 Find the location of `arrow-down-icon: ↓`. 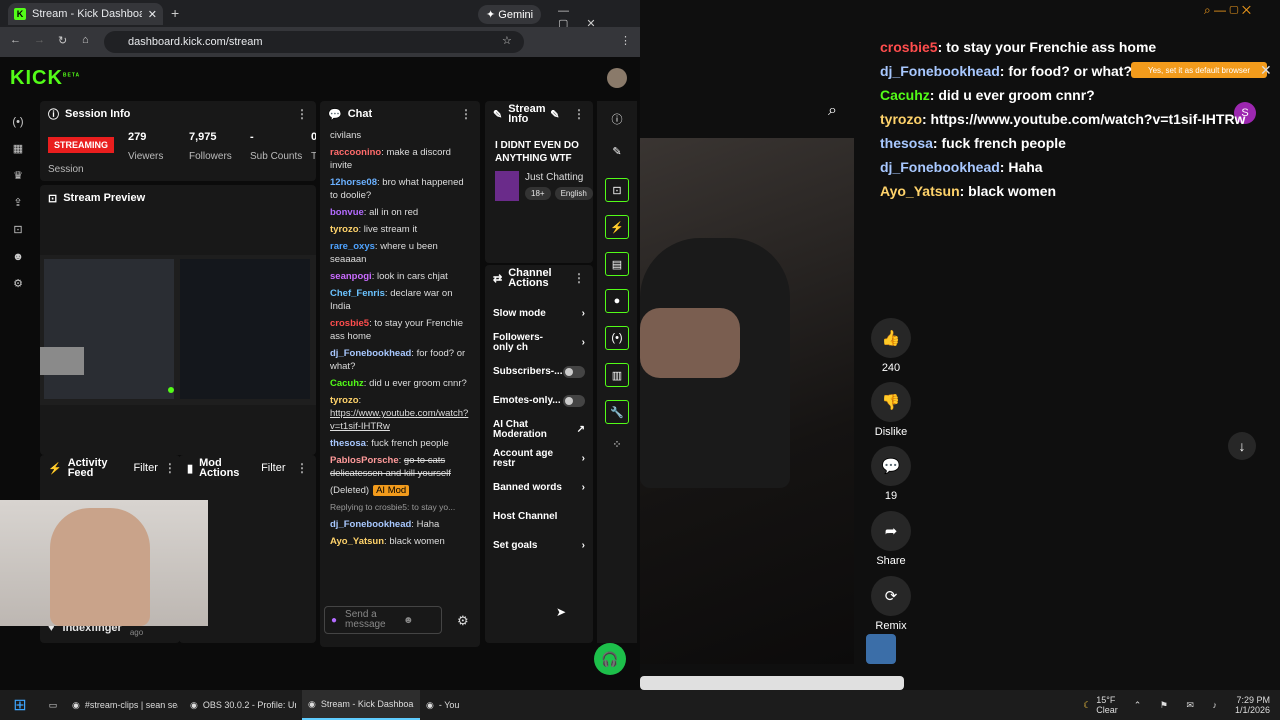

arrow-down-icon: ↓ is located at coordinates (1242, 446).